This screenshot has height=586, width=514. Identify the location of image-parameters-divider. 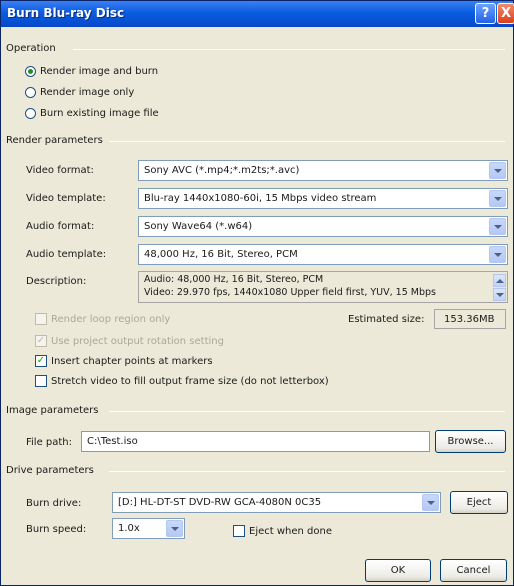
(307, 411).